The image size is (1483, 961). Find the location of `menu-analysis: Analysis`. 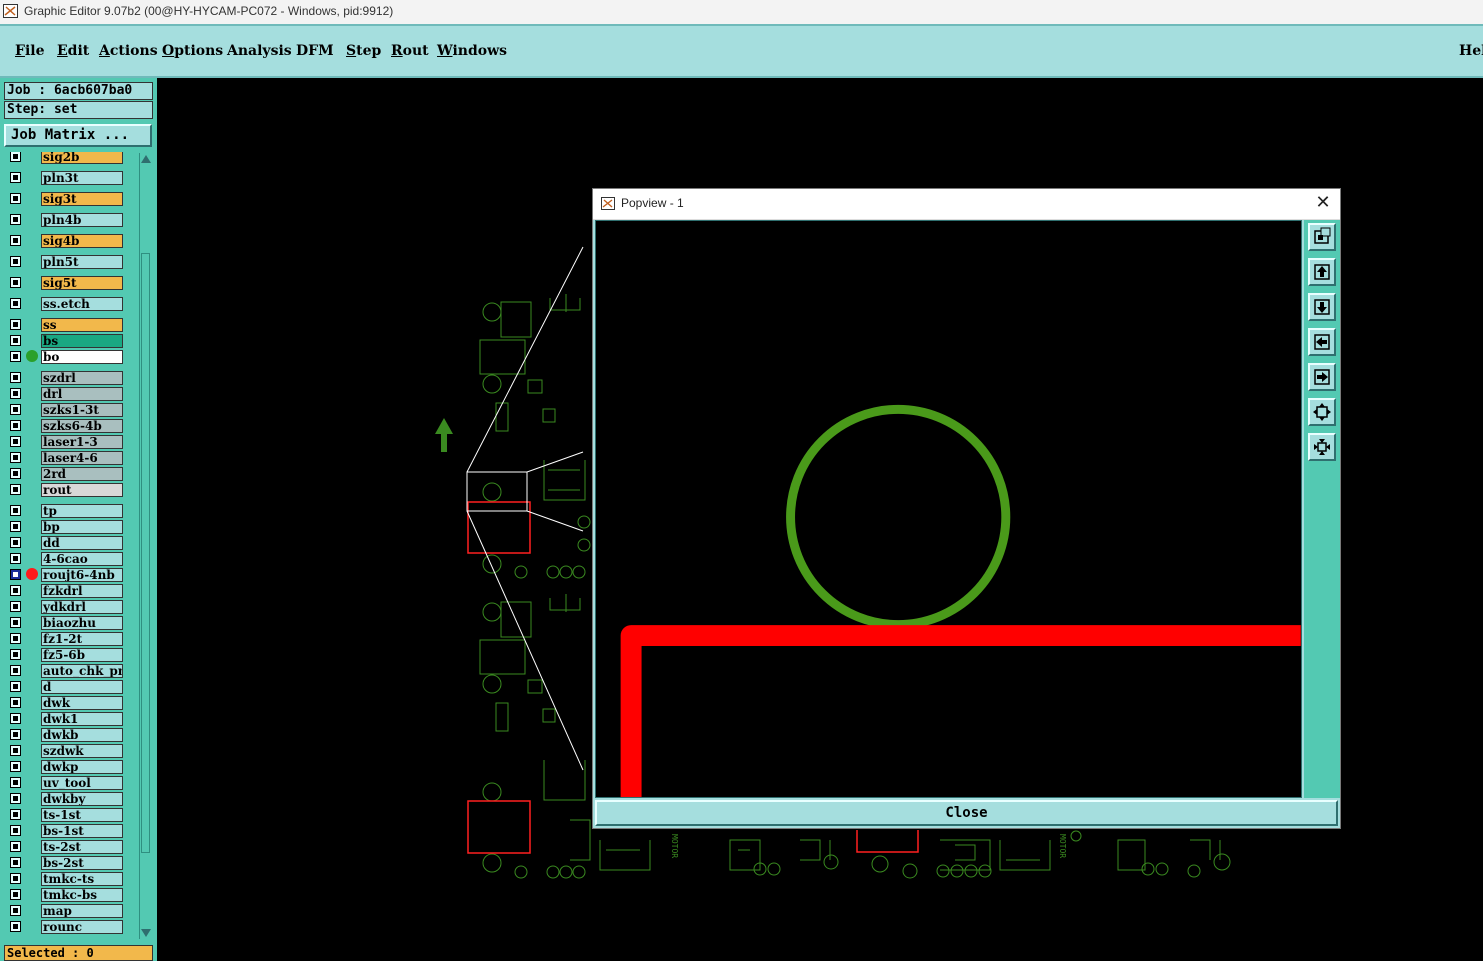

menu-analysis: Analysis is located at coordinates (259, 51).